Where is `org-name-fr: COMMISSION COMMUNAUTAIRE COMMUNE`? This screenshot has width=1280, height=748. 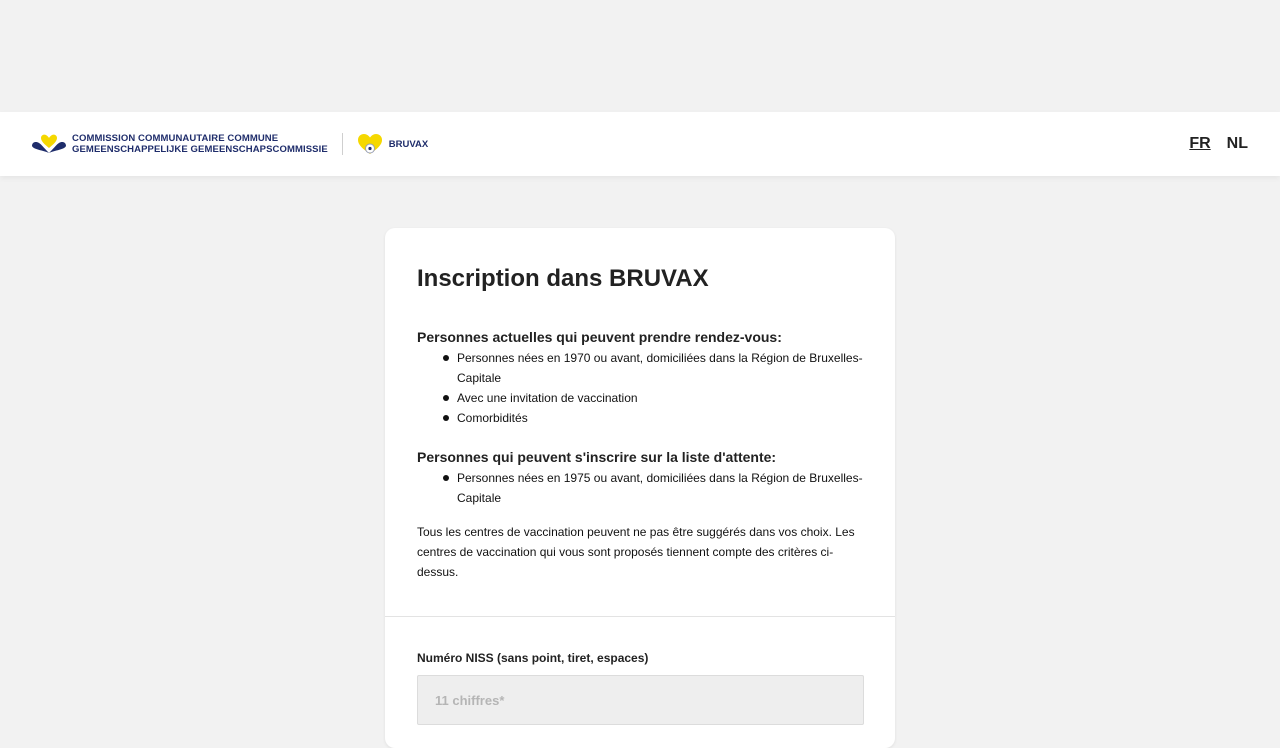 org-name-fr: COMMISSION COMMUNAUTAIRE COMMUNE is located at coordinates (175, 138).